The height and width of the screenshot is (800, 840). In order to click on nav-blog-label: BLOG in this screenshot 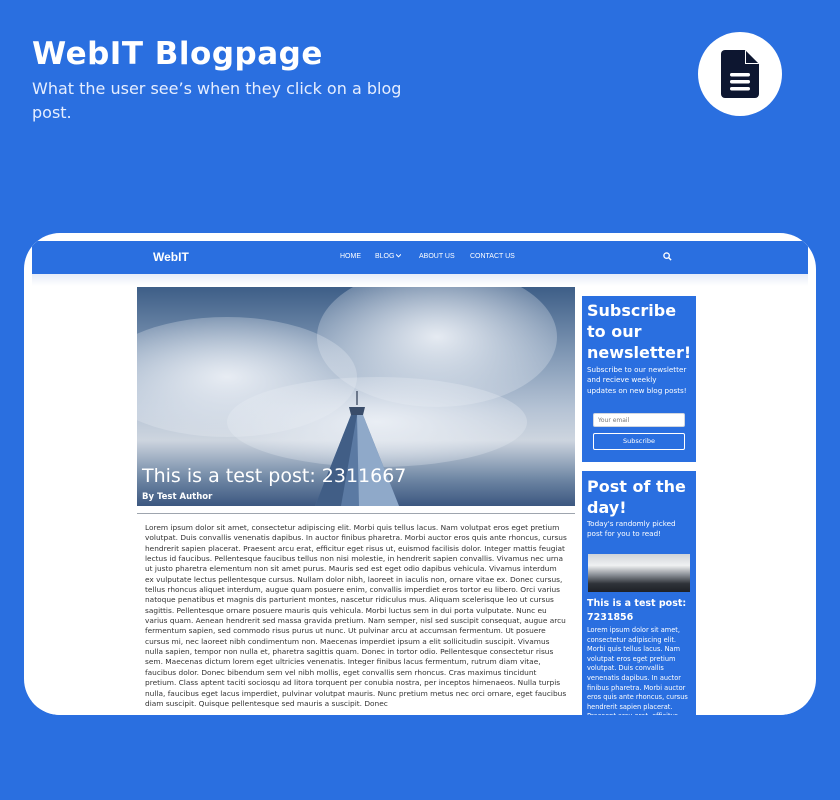, I will do `click(385, 256)`.